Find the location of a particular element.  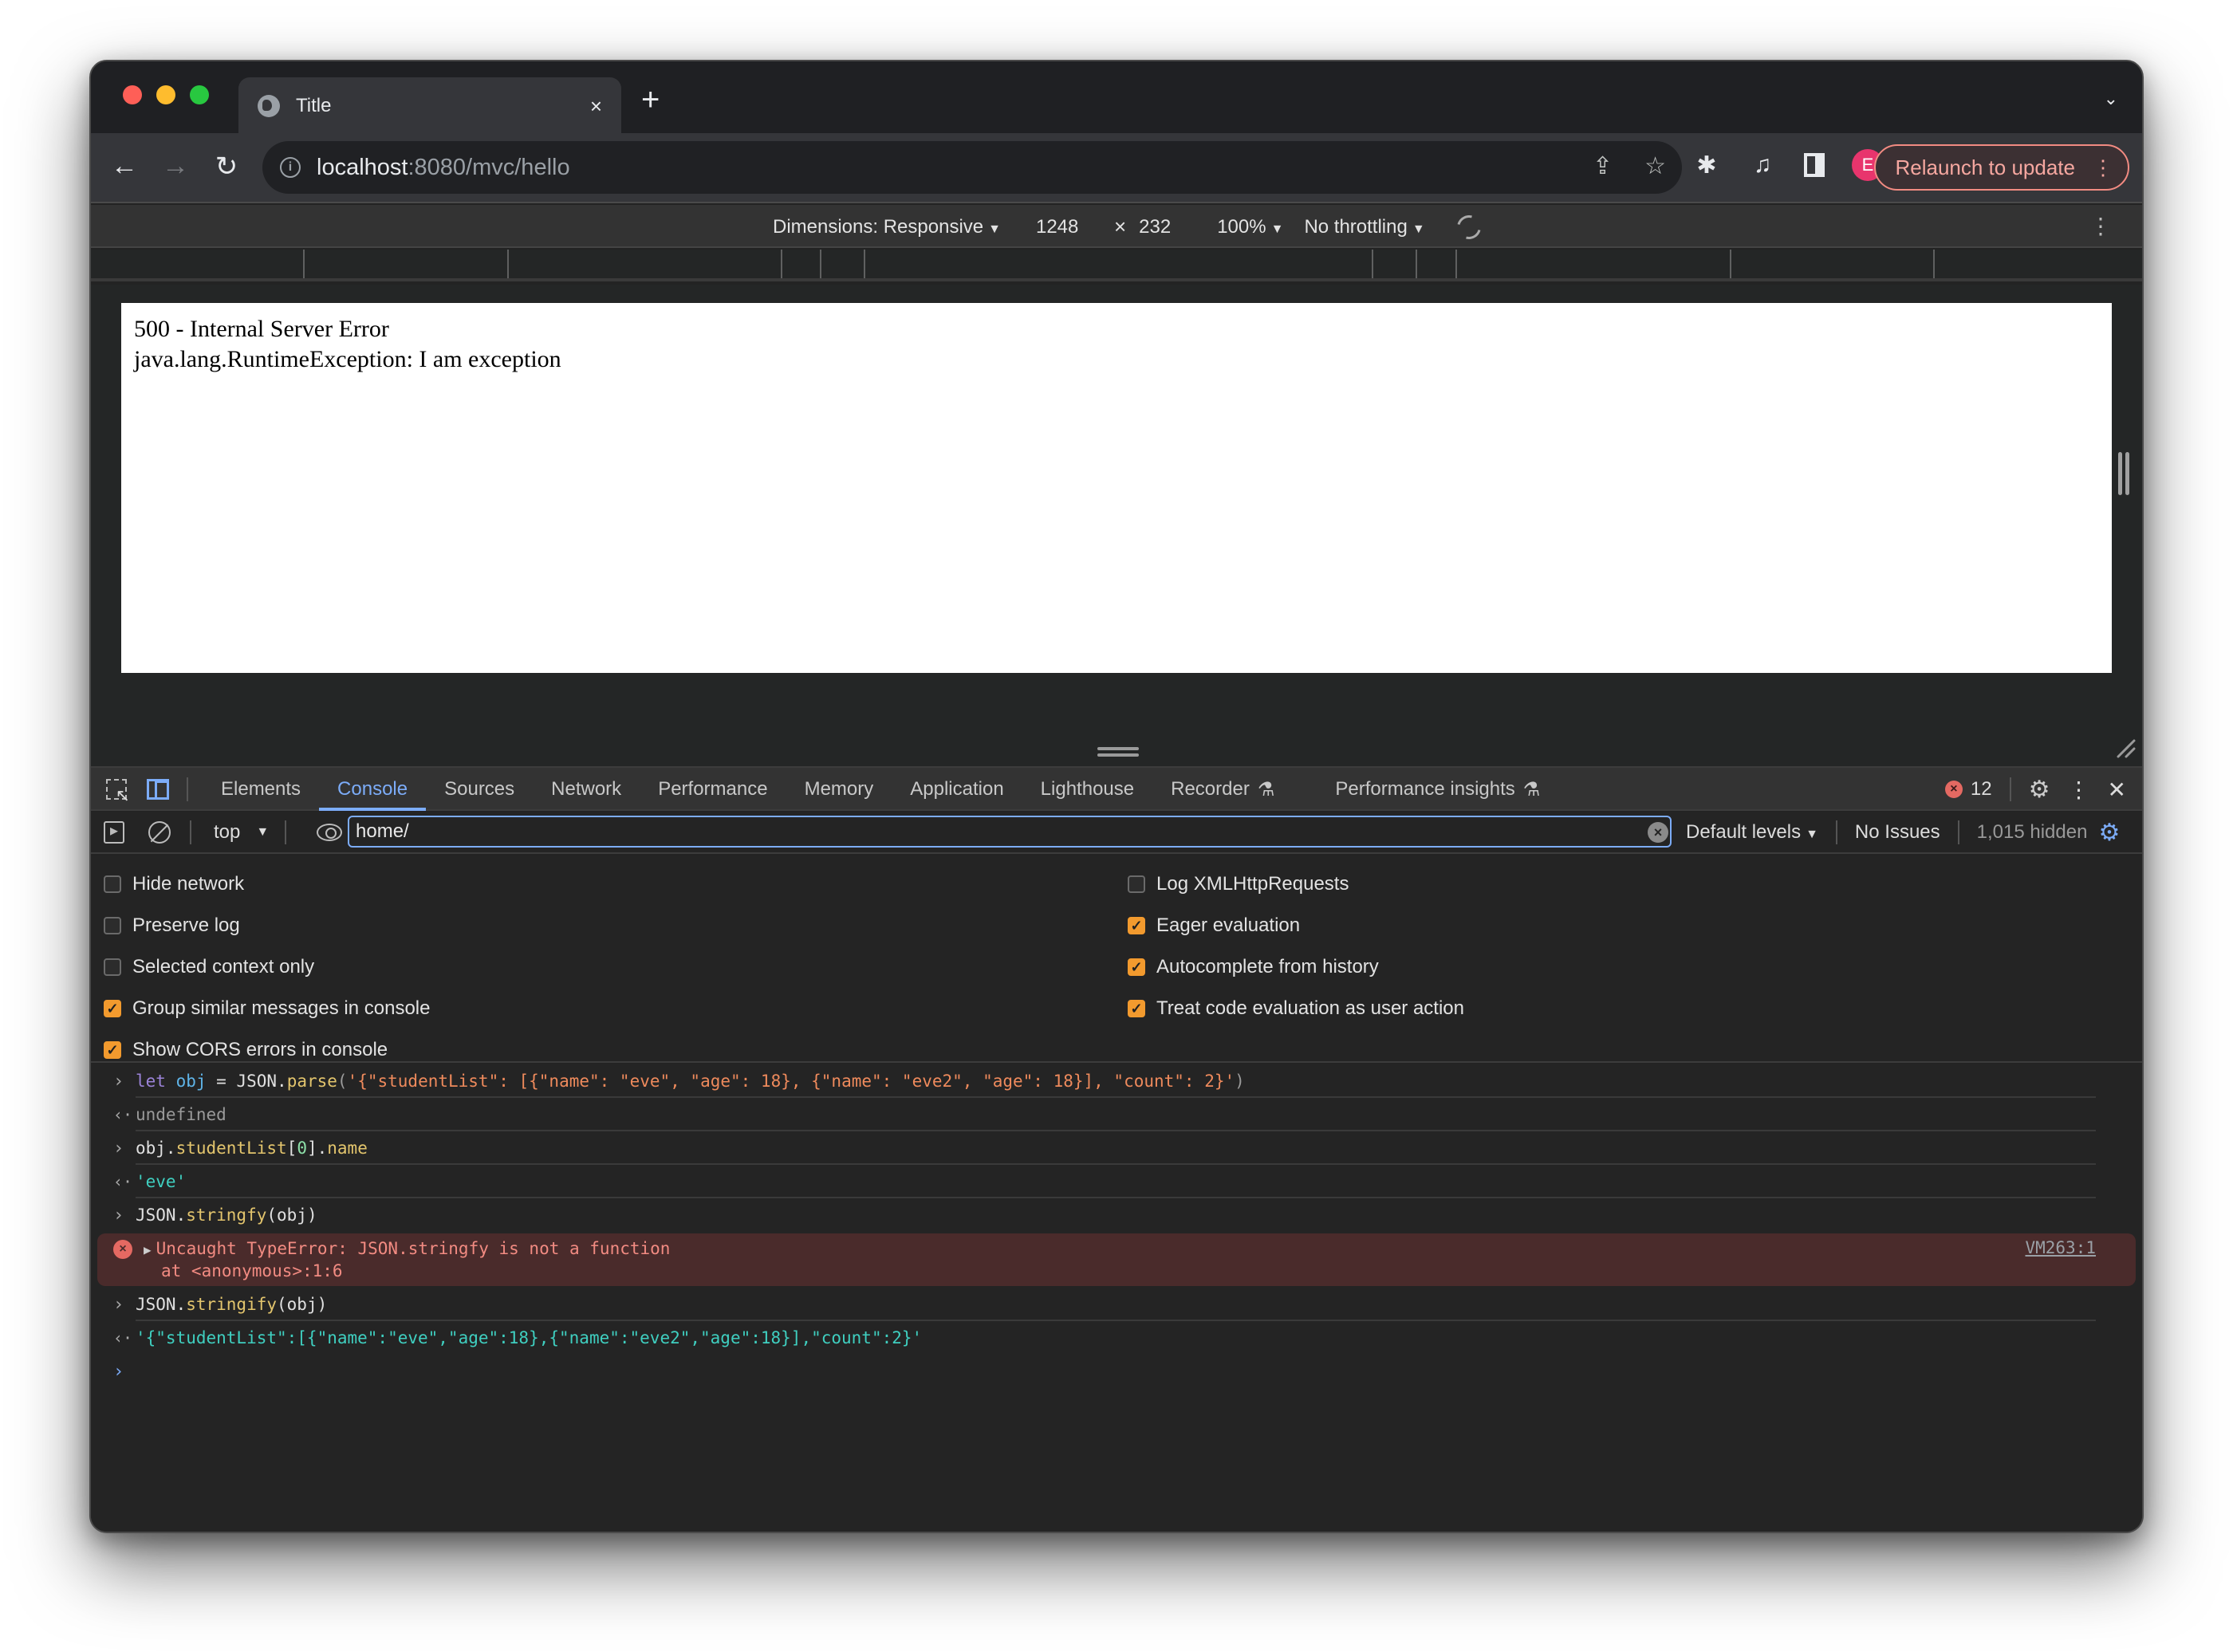

tab-network: Network is located at coordinates (587, 789).